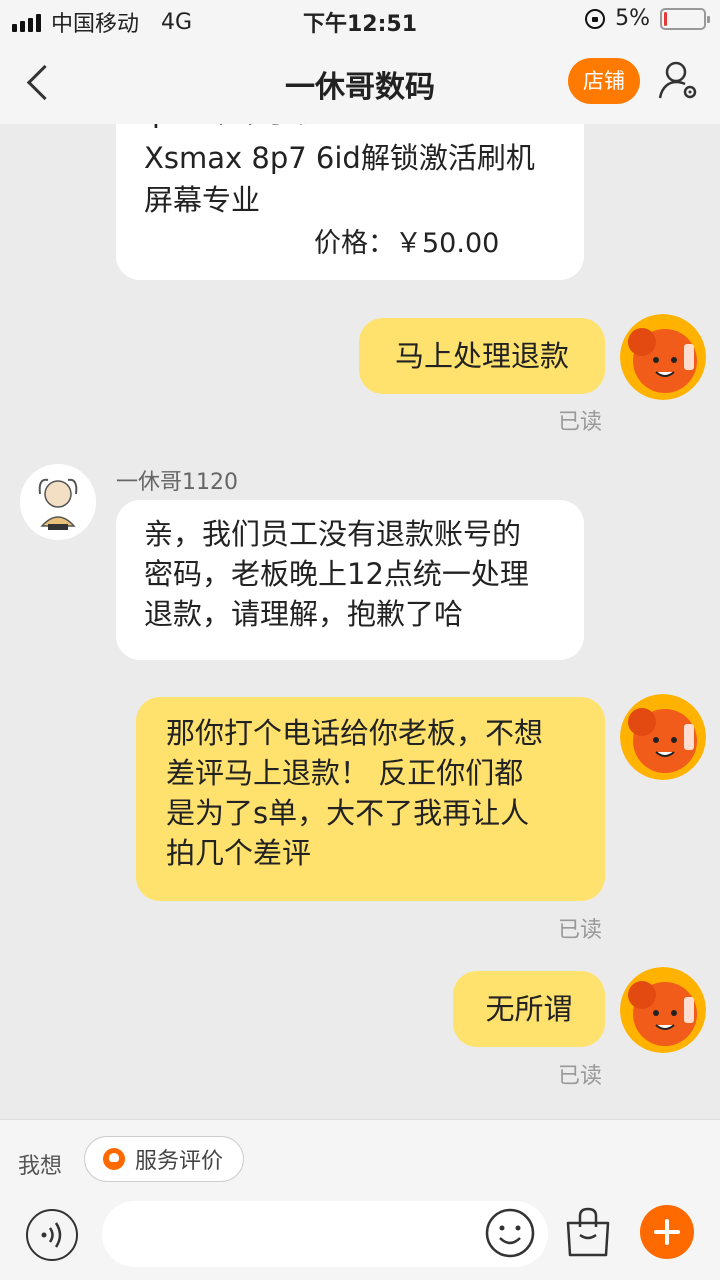 This screenshot has height=1280, width=720. Describe the element at coordinates (348, 813) in the screenshot. I see `message-line: 是为了s单，大不了我再让人` at that location.